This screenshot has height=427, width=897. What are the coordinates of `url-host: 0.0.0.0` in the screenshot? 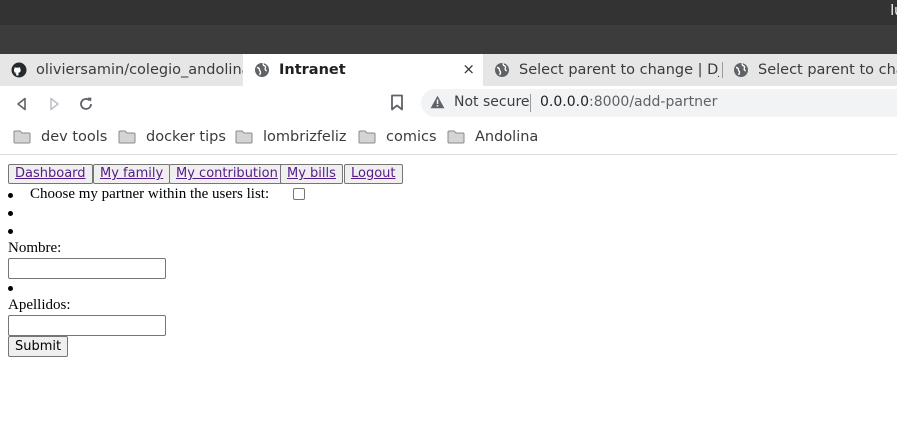 It's located at (564, 102).